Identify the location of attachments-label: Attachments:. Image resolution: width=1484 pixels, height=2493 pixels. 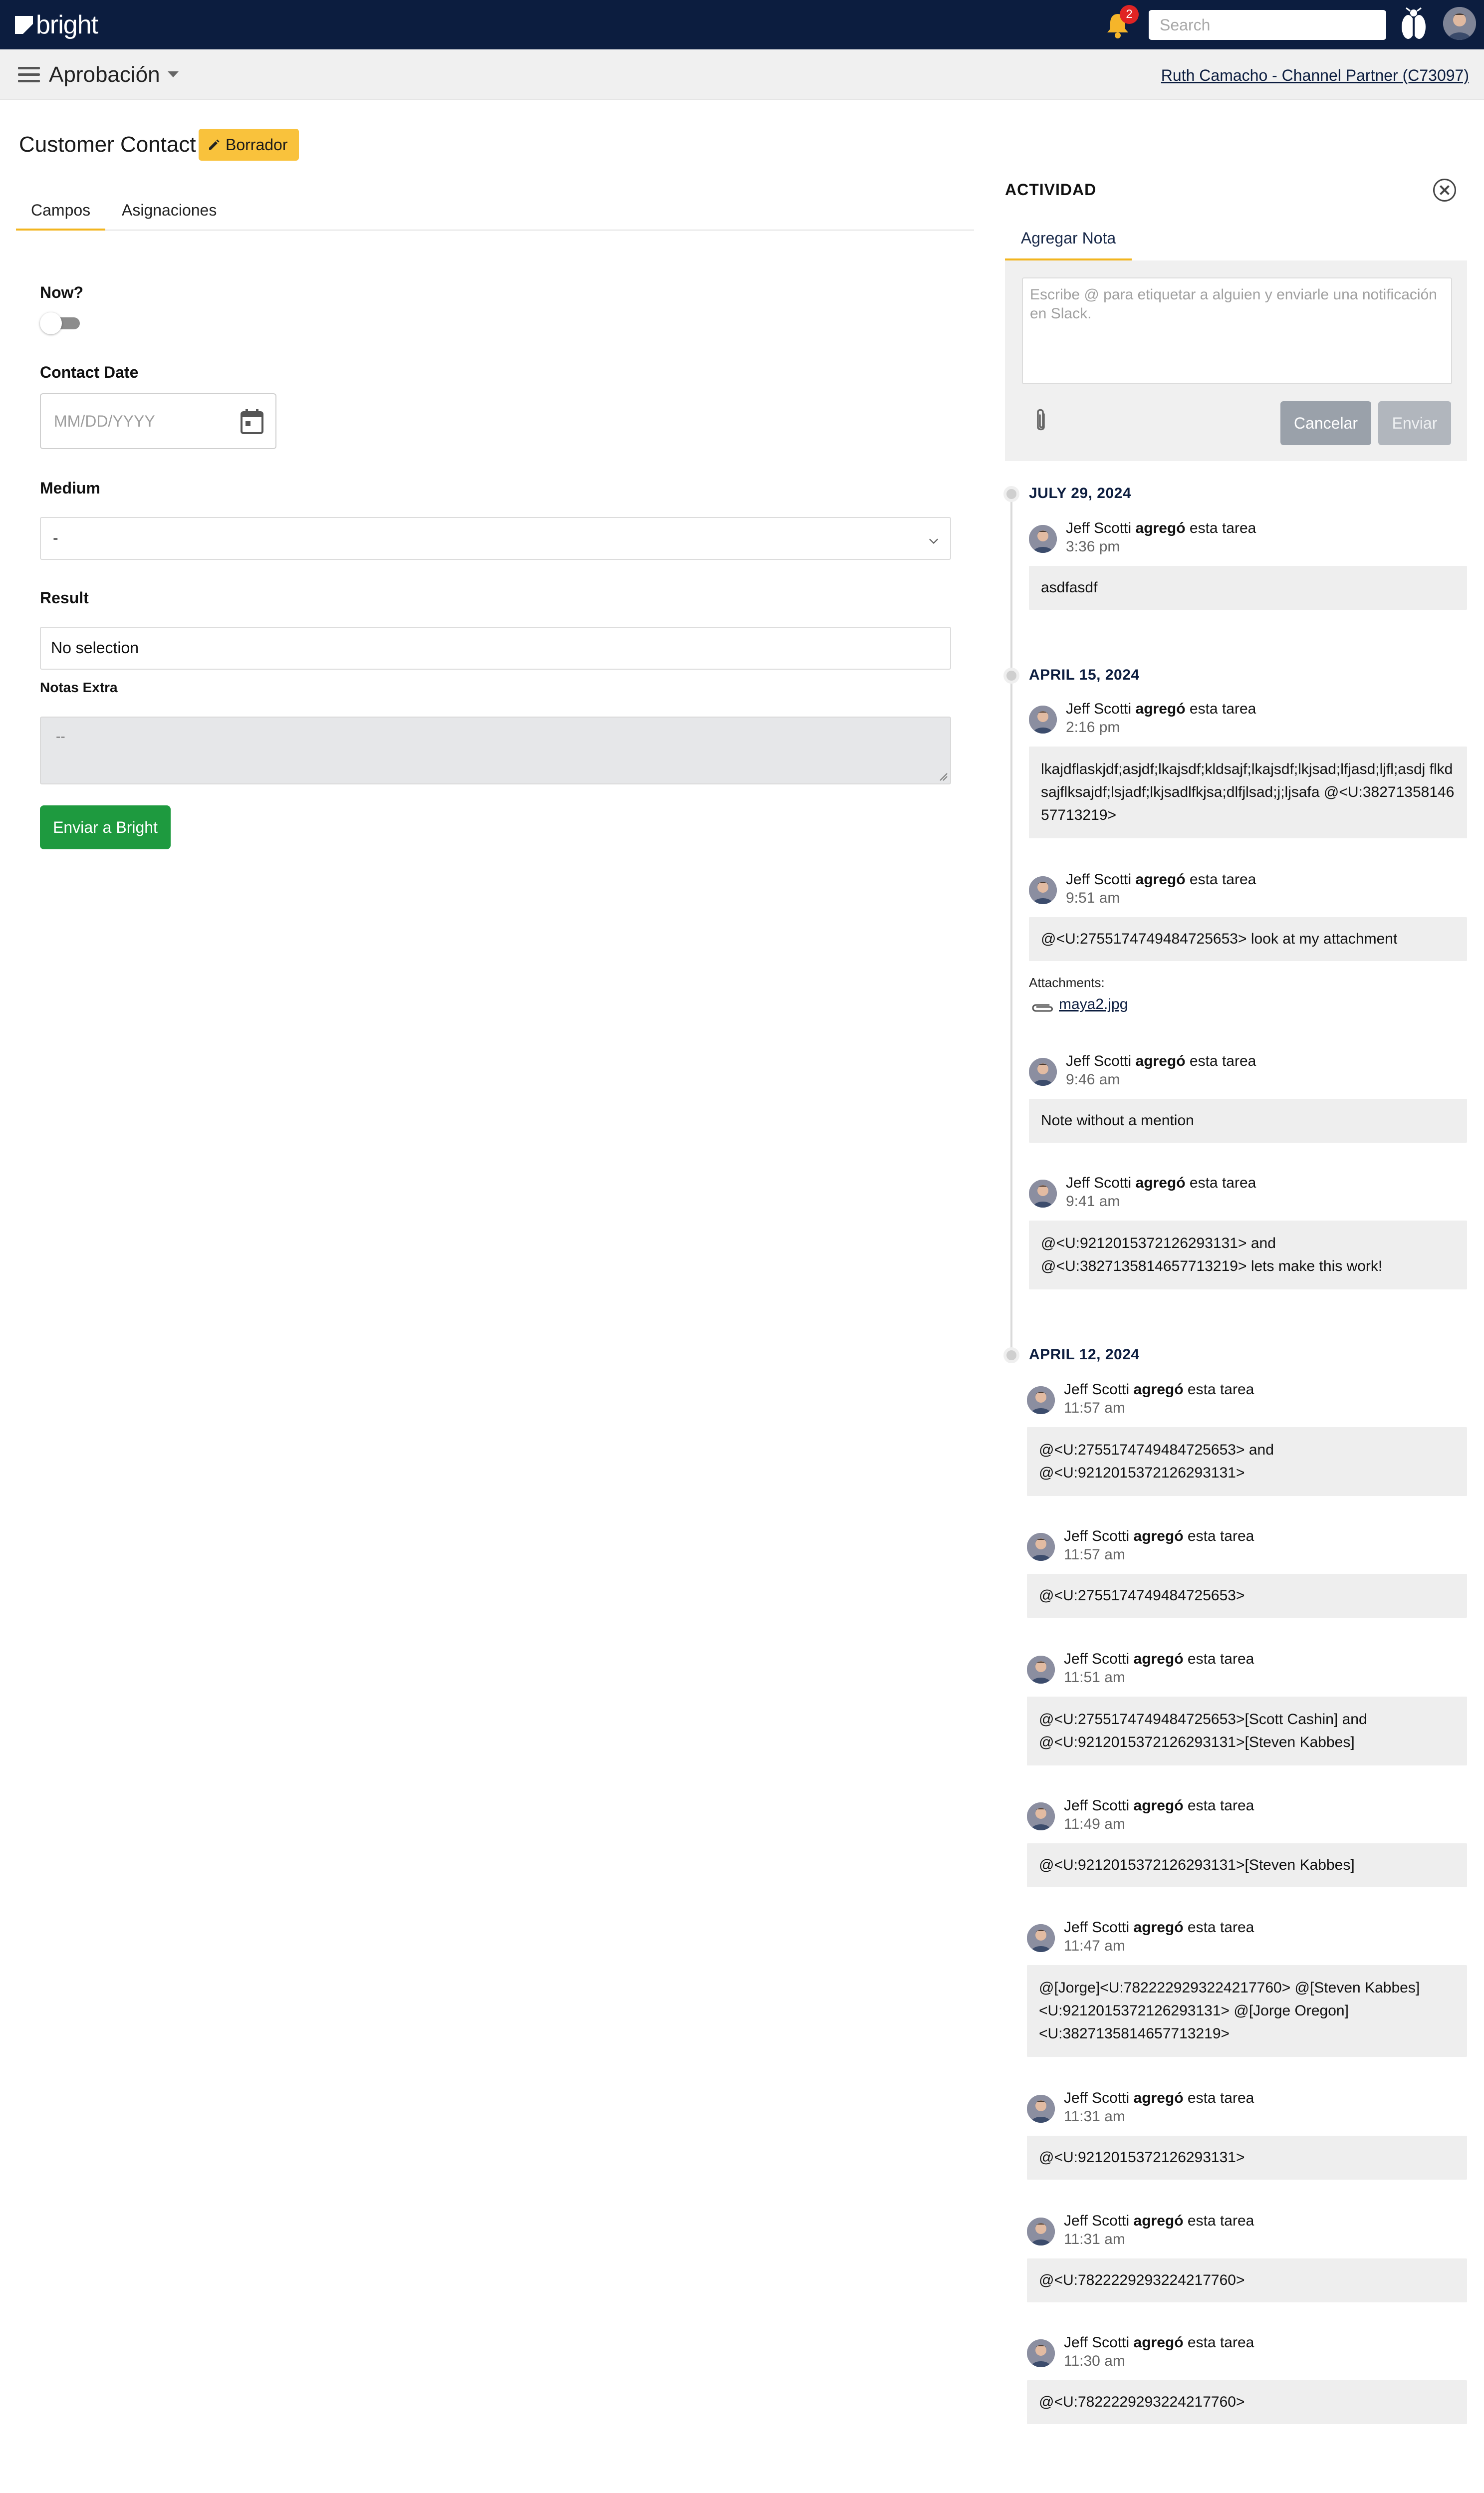
(1067, 983).